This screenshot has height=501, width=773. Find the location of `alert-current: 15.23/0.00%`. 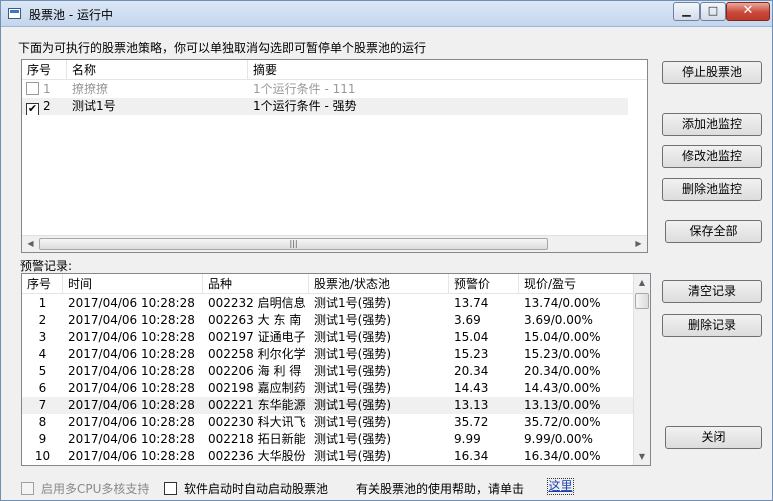

alert-current: 15.23/0.00% is located at coordinates (562, 354).